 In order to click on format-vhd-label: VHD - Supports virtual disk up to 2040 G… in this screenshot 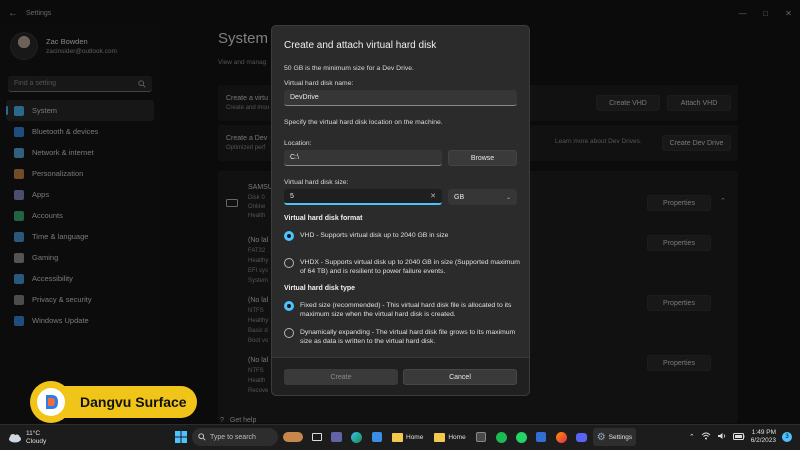, I will do `click(374, 235)`.